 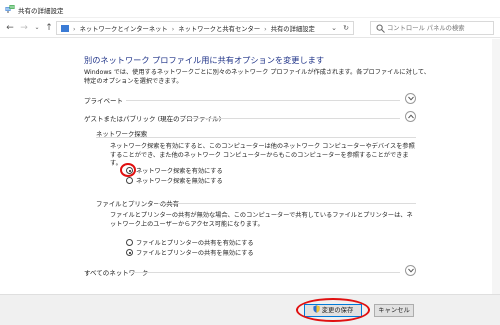 I want to click on save-changes-button: 変更の保存, so click(x=333, y=310).